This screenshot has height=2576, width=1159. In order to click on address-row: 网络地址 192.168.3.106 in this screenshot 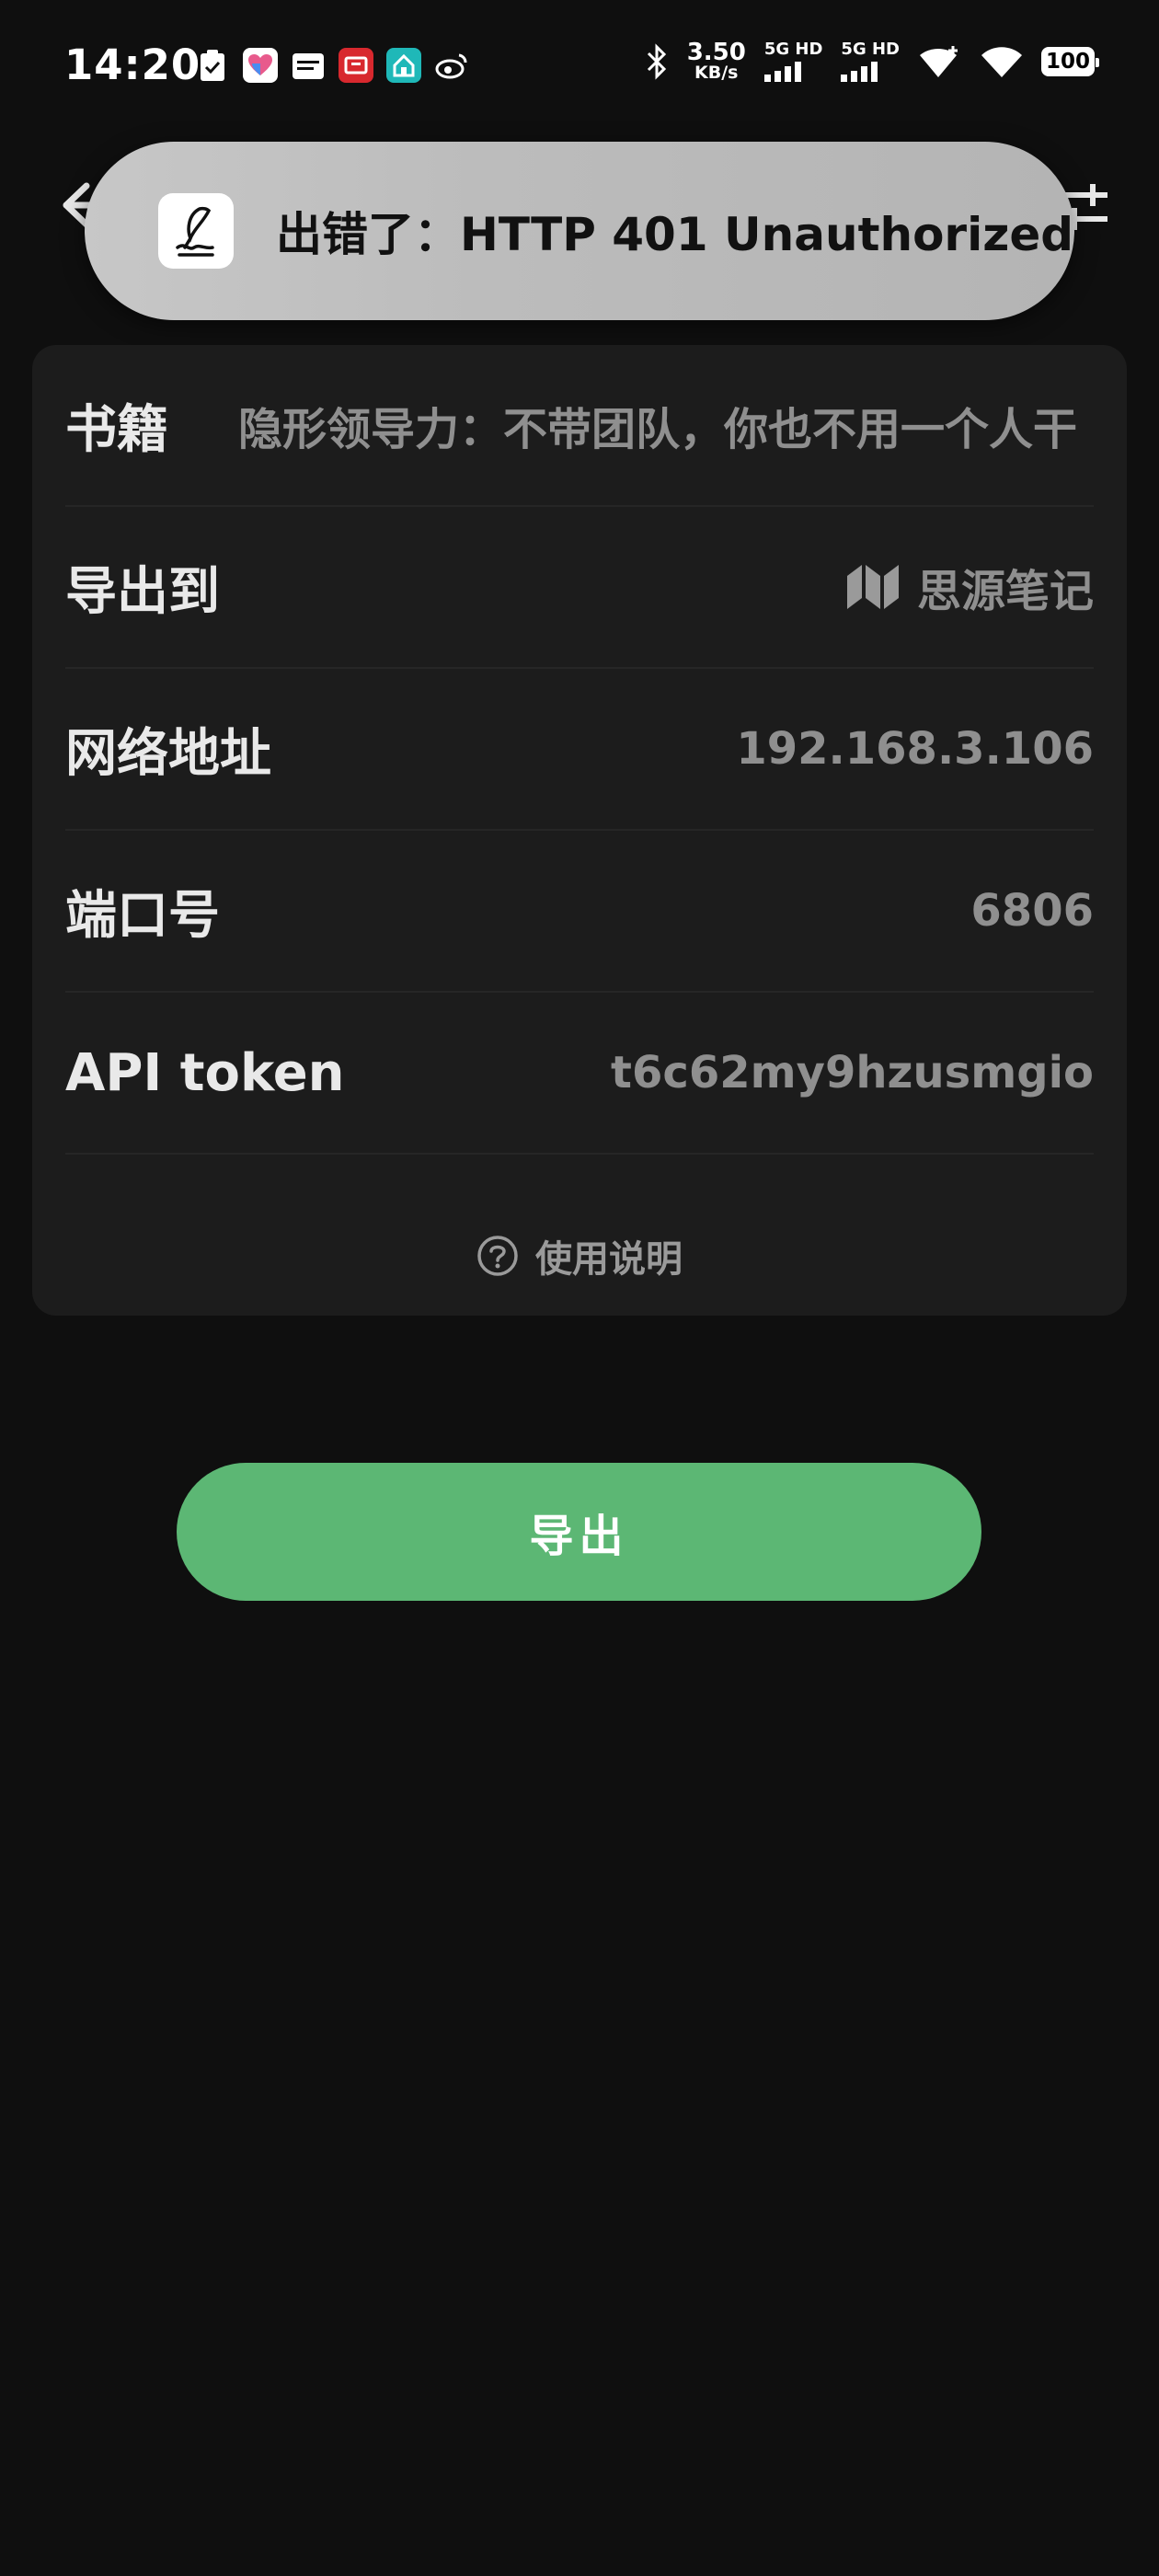, I will do `click(579, 750)`.